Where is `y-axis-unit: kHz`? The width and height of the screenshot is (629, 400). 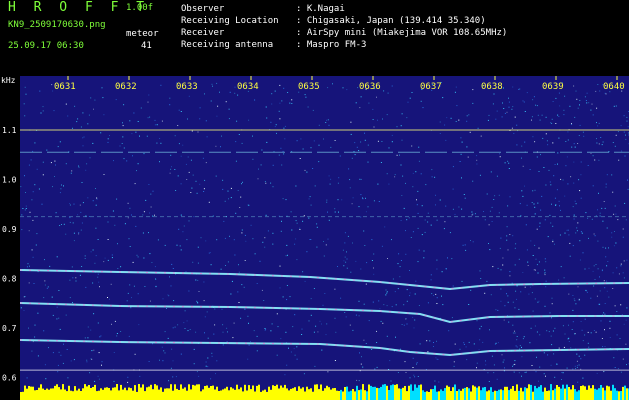 y-axis-unit: kHz is located at coordinates (8, 80).